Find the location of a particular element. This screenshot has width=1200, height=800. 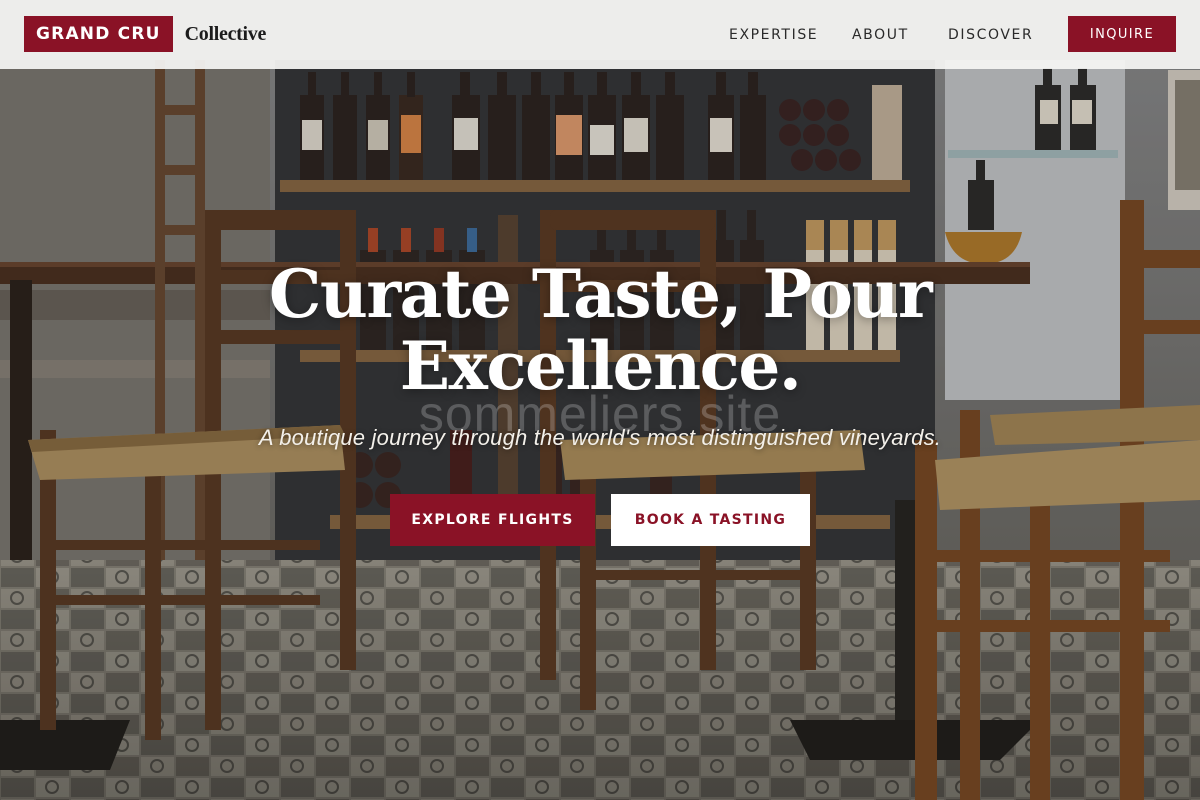

nav-item-about: ABOUT is located at coordinates (880, 35).